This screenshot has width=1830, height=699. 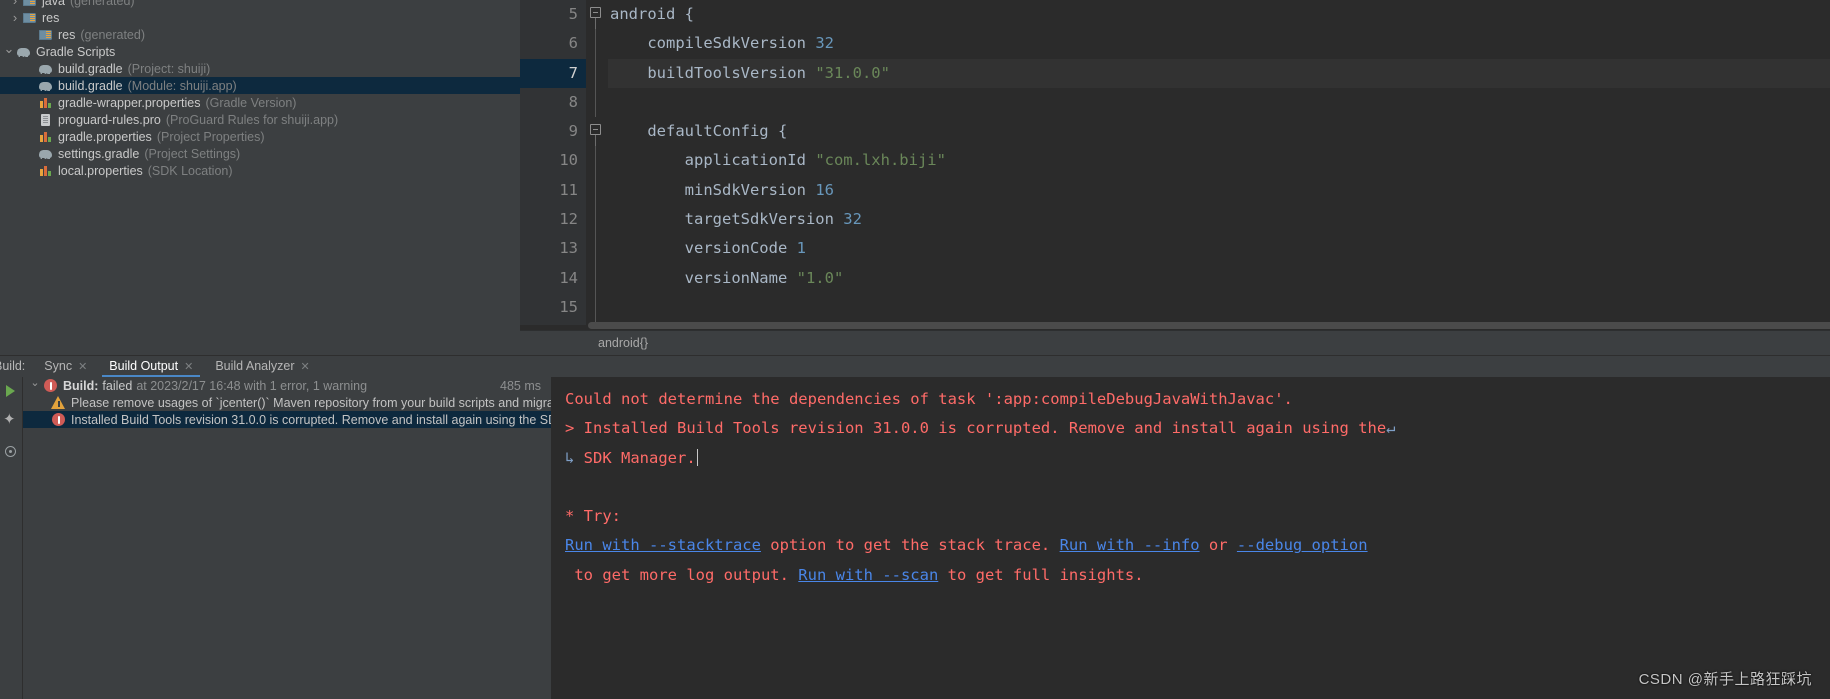 I want to click on code-line: 13 versionCode 1, so click(x=1175, y=249).